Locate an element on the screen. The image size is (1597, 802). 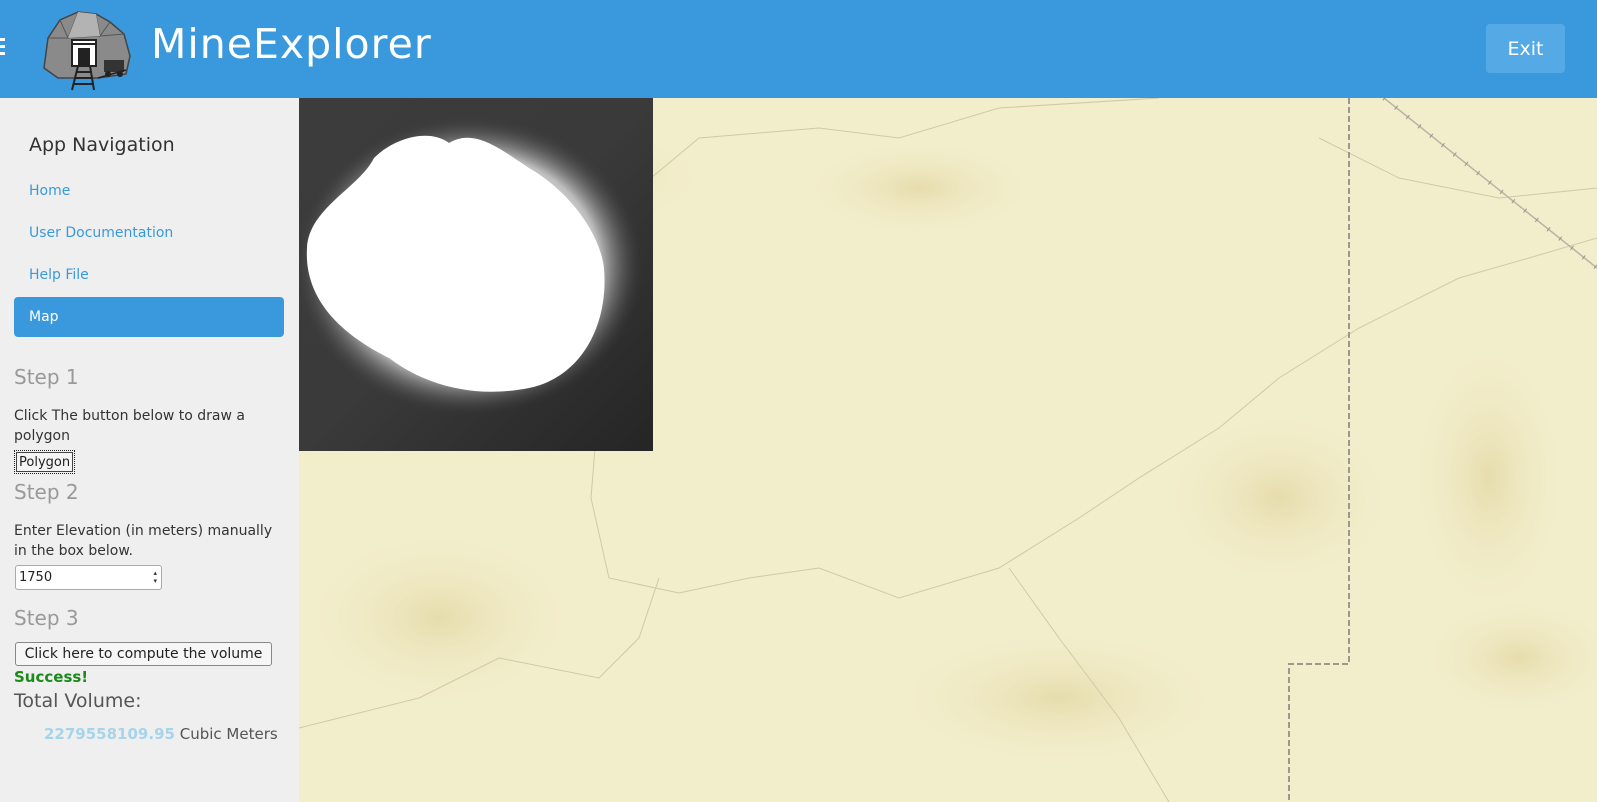
hamburger-icon is located at coordinates (3, 48).